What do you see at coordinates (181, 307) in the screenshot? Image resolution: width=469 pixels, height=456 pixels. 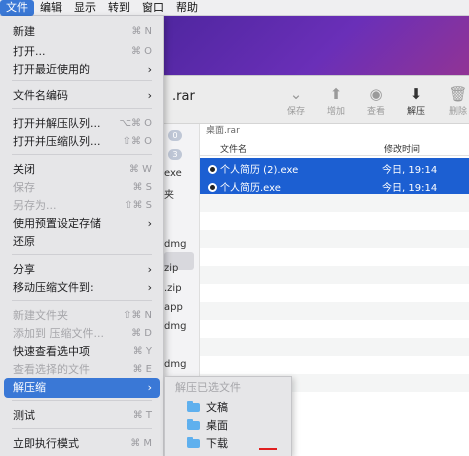 I see `sidebar-item: app` at bounding box center [181, 307].